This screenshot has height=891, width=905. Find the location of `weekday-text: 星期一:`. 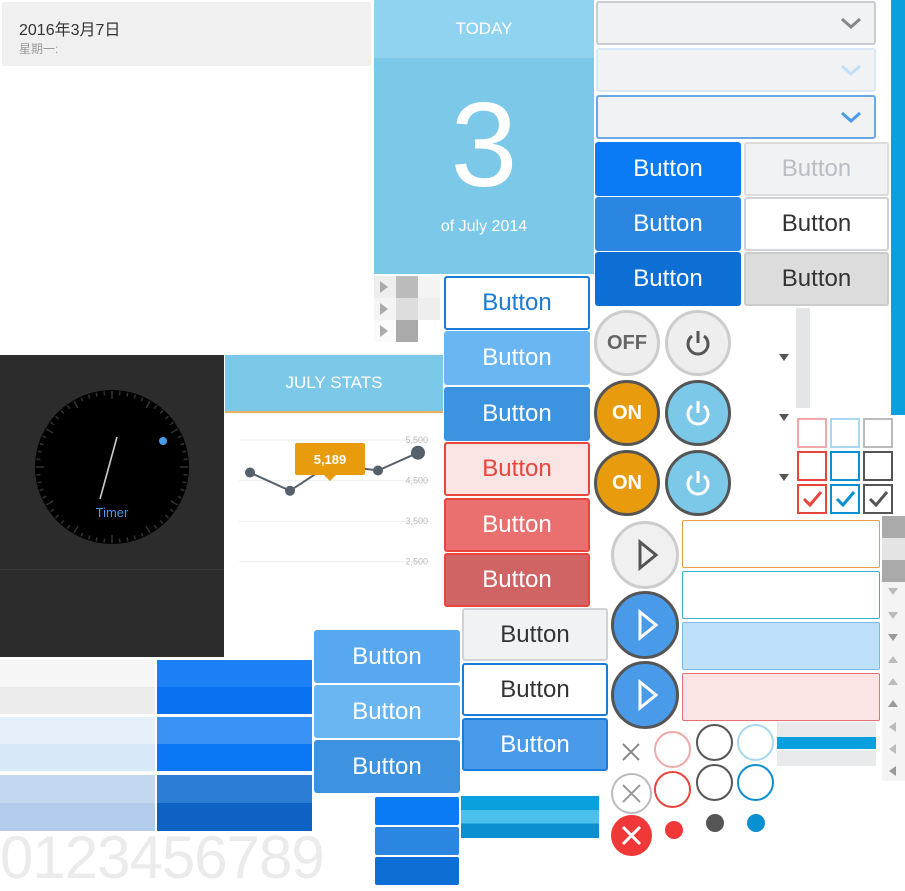

weekday-text: 星期一: is located at coordinates (38, 48).